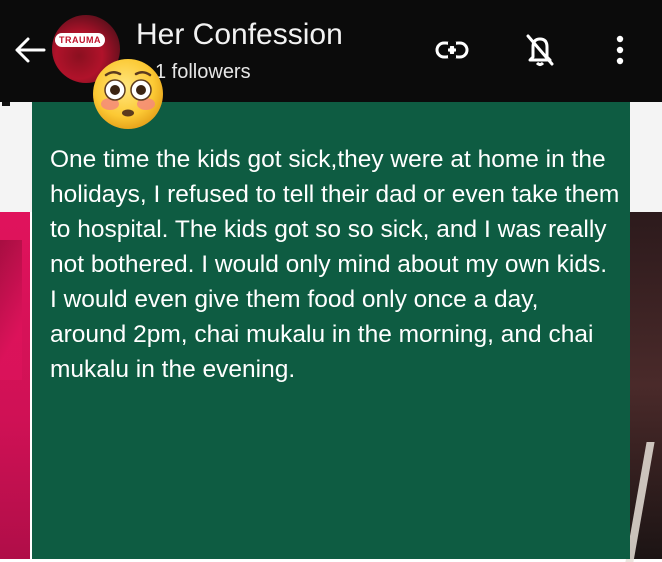  I want to click on notifications-off-icon, so click(540, 50).